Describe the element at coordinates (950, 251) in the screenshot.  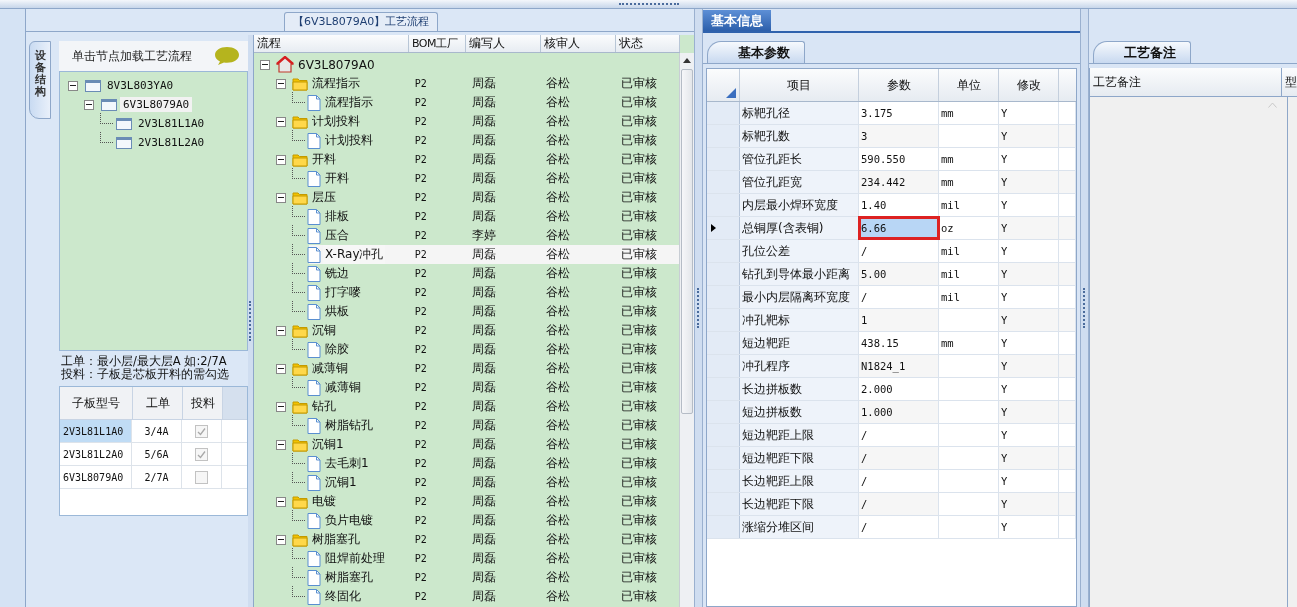
I see `table-cell: mil` at that location.